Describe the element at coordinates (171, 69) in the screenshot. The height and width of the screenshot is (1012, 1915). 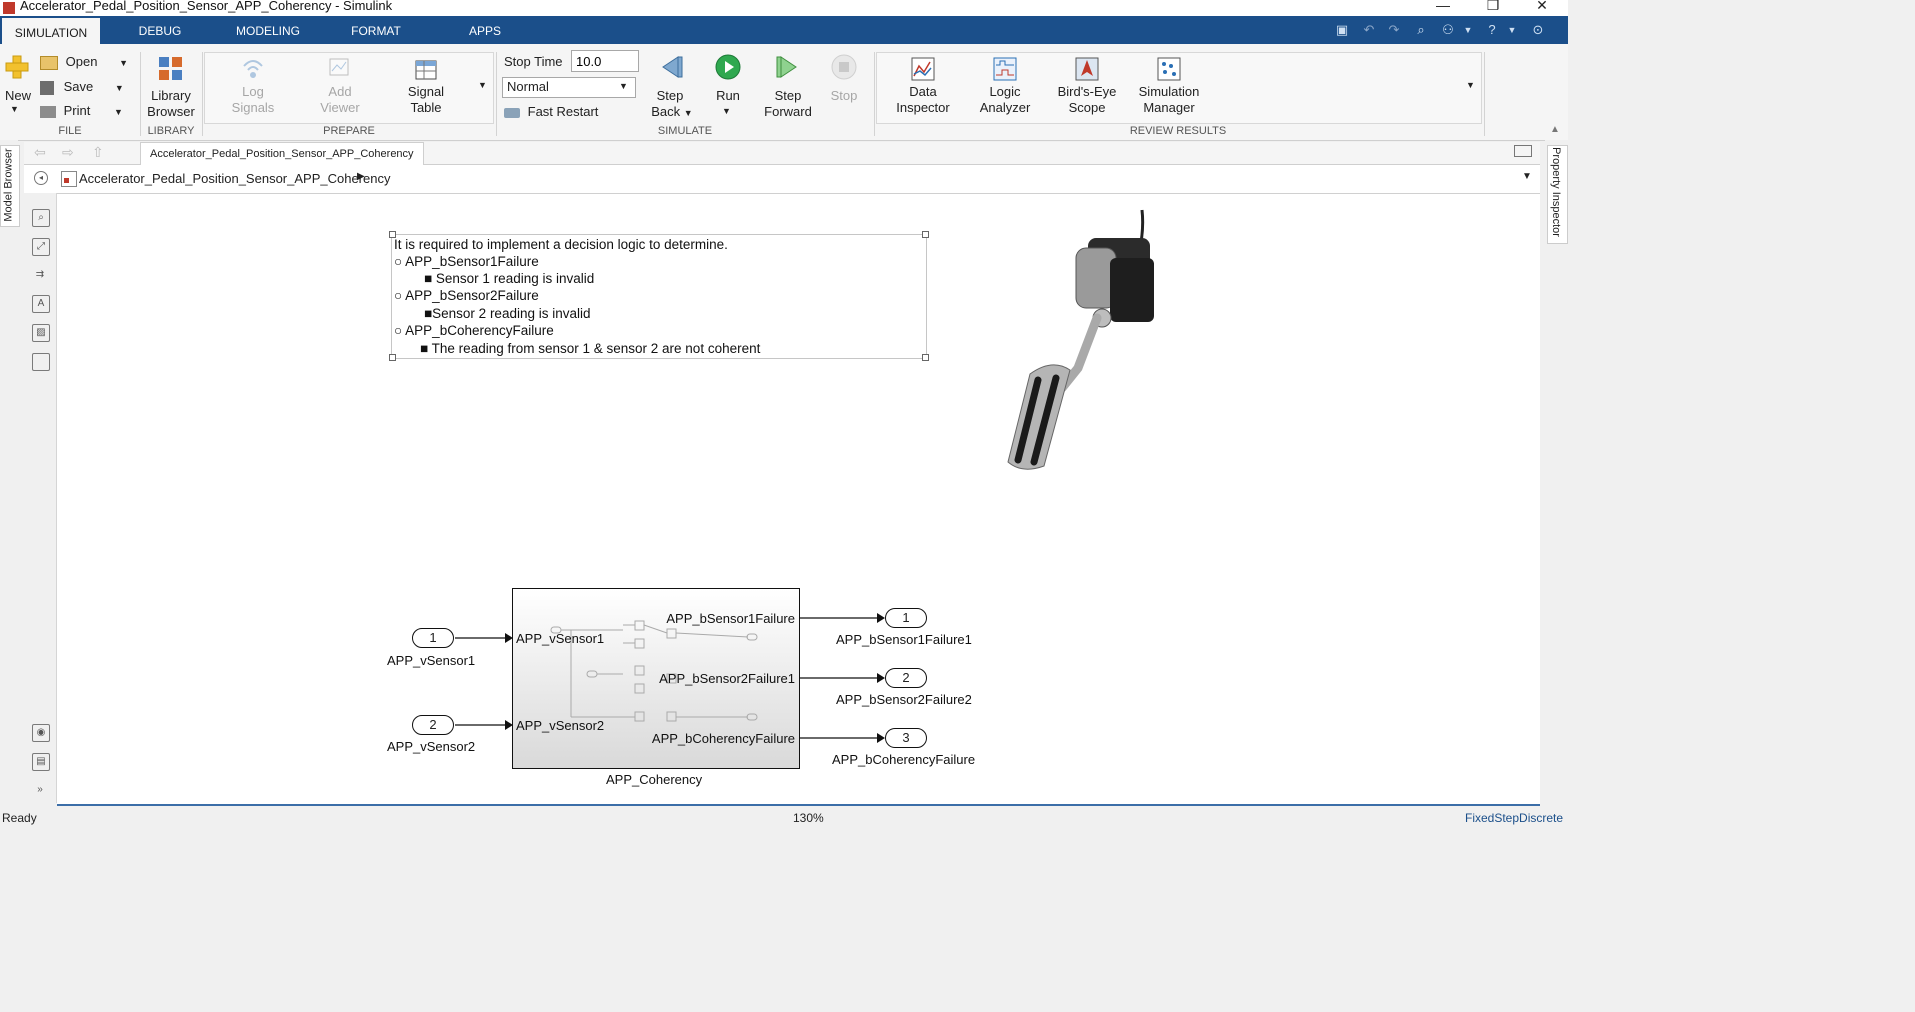
I see `library-browser-icon` at that location.